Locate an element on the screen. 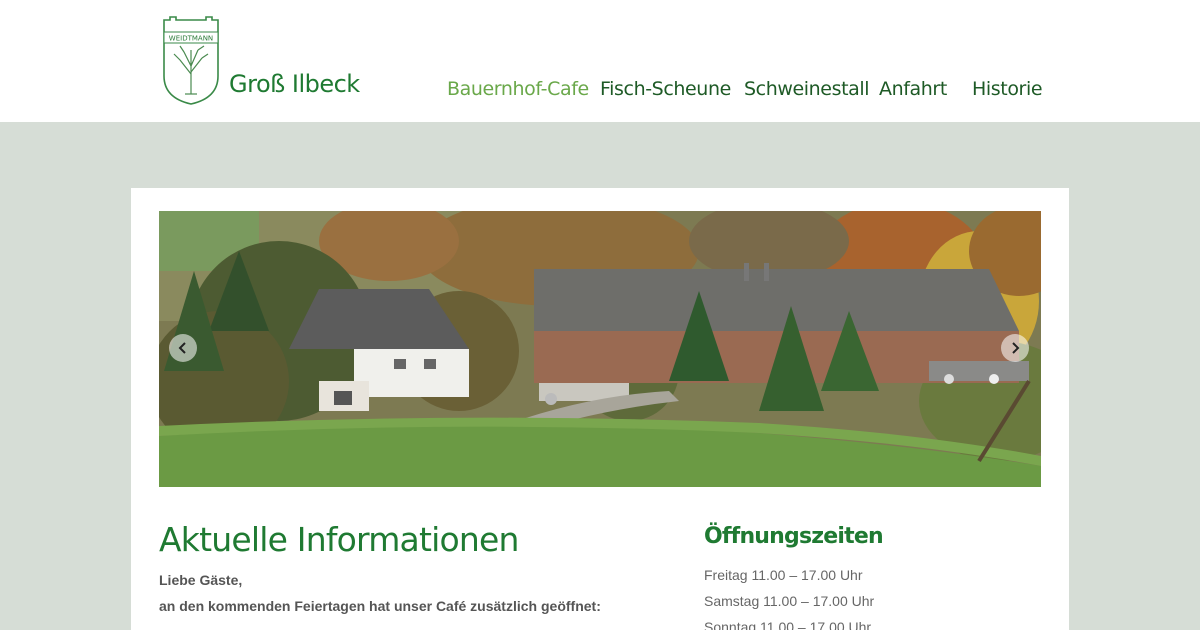  opening-hours-item: Freitag 11.00 – 17.00 Uhr is located at coordinates (783, 575).